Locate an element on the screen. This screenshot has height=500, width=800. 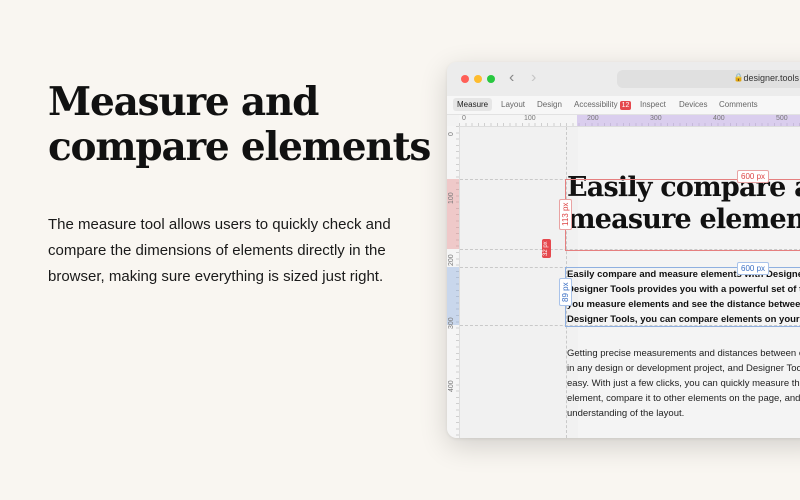
address-bar: 🔒 designer.tools is located at coordinates (708, 79).